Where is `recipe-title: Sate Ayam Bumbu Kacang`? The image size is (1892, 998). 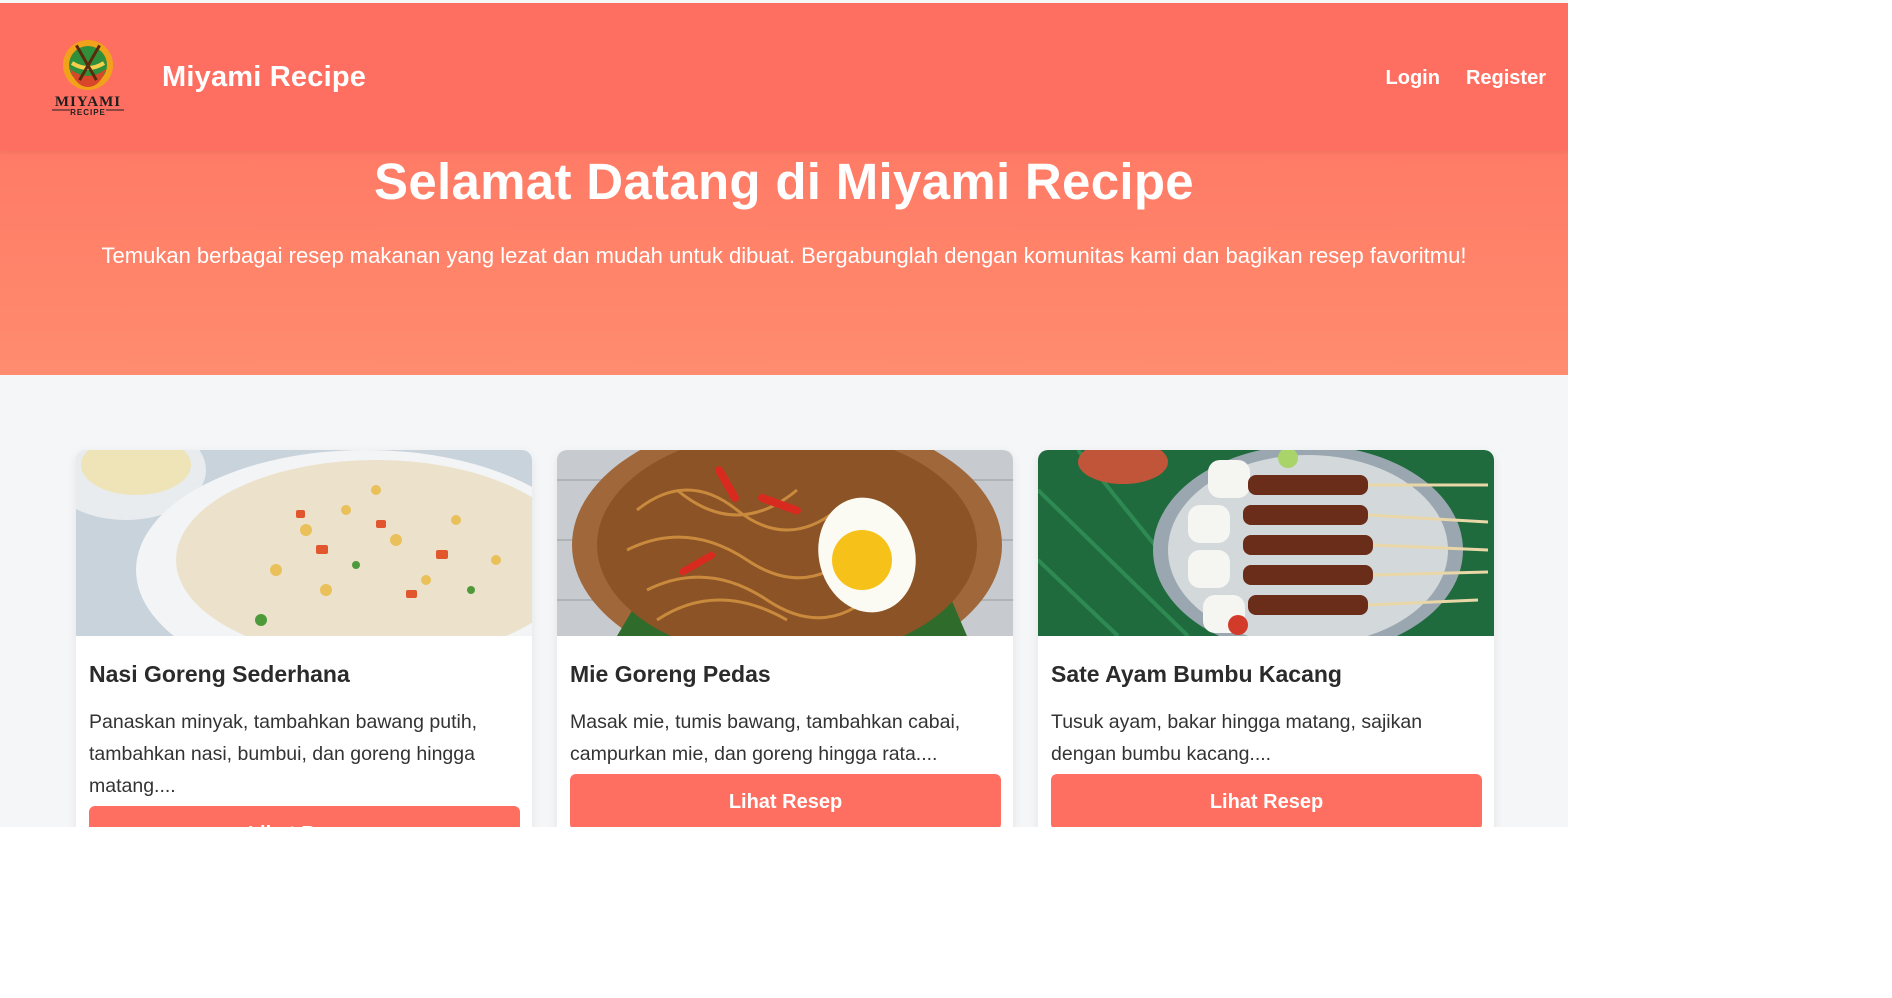 recipe-title: Sate Ayam Bumbu Kacang is located at coordinates (1266, 674).